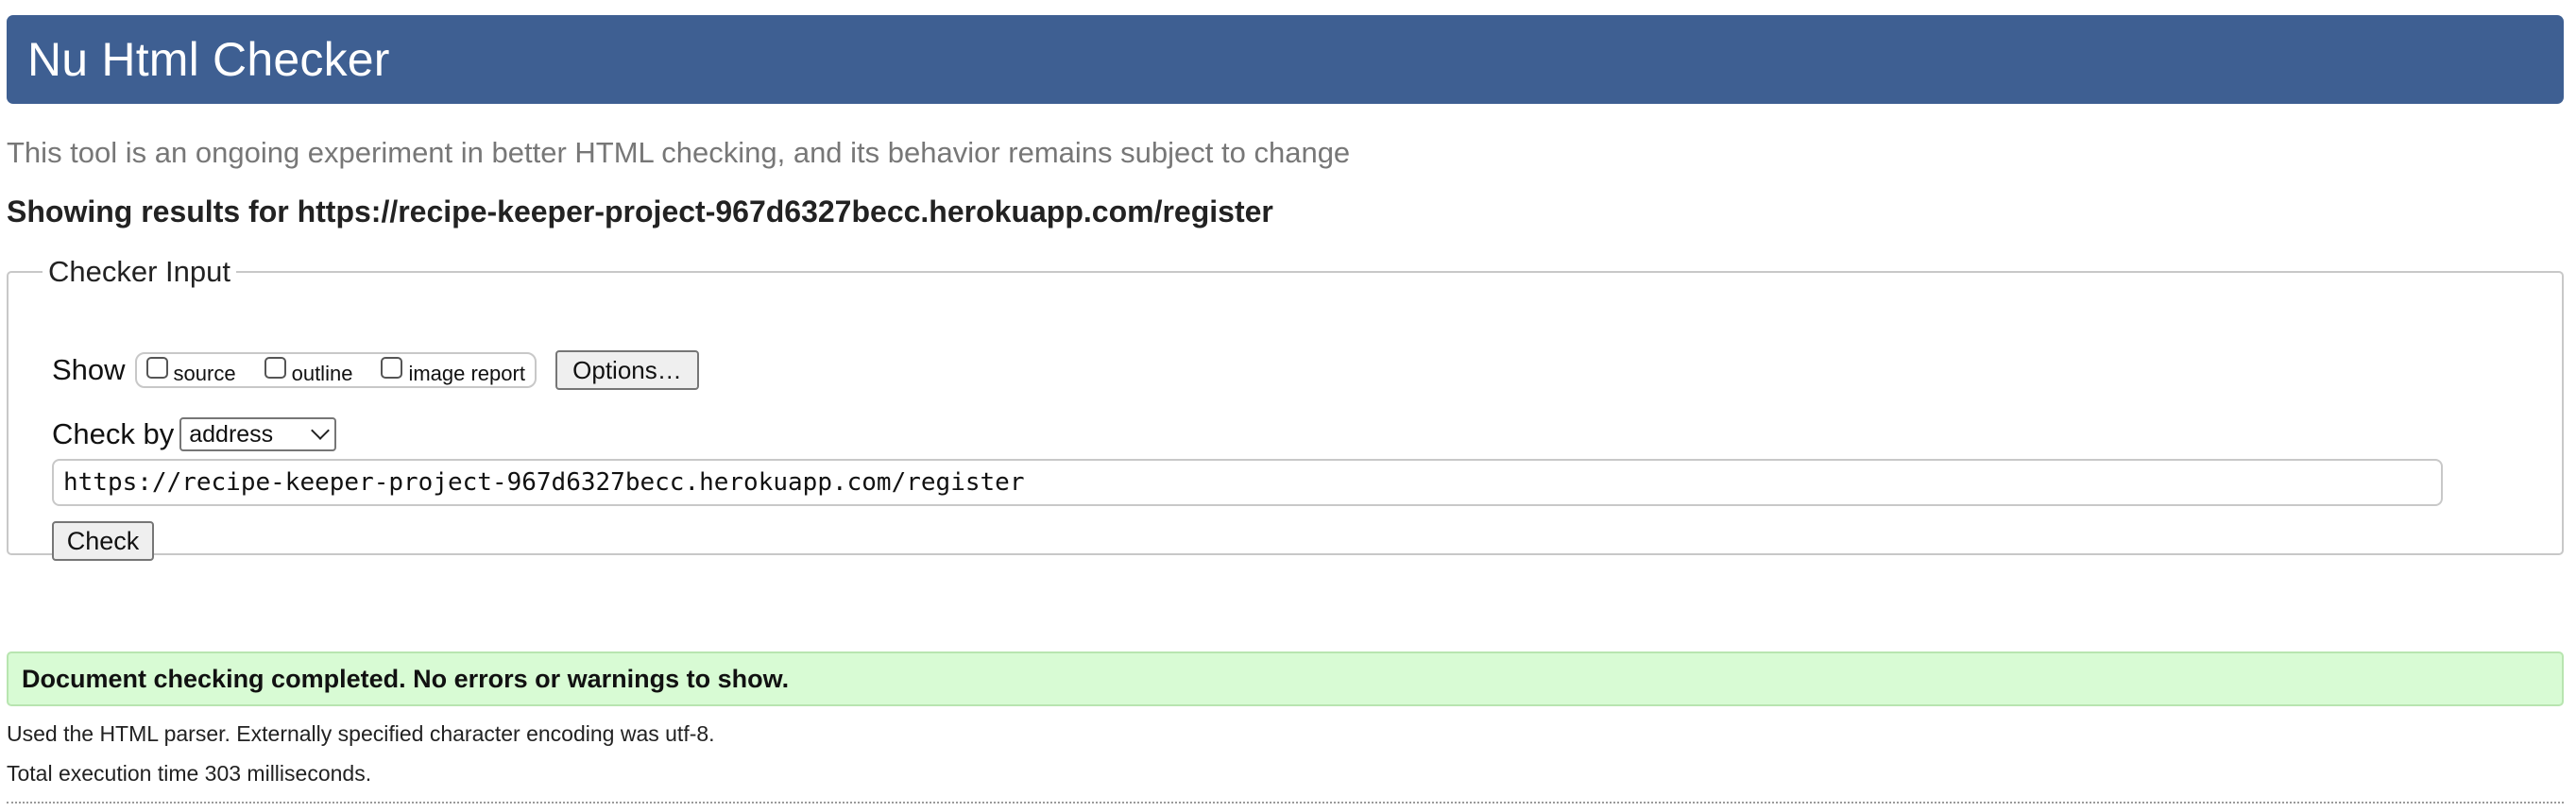  What do you see at coordinates (114, 433) in the screenshot?
I see `check-by-label: Check by` at bounding box center [114, 433].